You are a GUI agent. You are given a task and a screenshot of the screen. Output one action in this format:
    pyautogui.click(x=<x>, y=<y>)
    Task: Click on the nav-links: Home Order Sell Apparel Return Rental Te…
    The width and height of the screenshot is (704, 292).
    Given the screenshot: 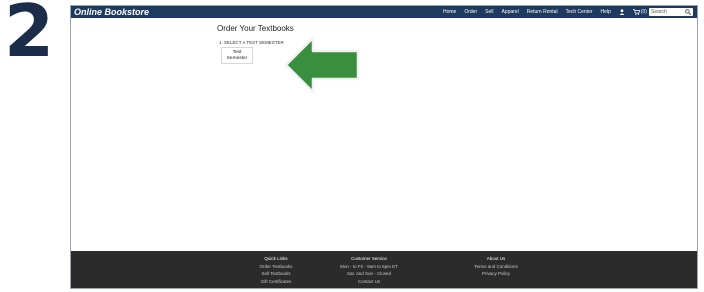 What is the action you would take?
    pyautogui.click(x=545, y=12)
    